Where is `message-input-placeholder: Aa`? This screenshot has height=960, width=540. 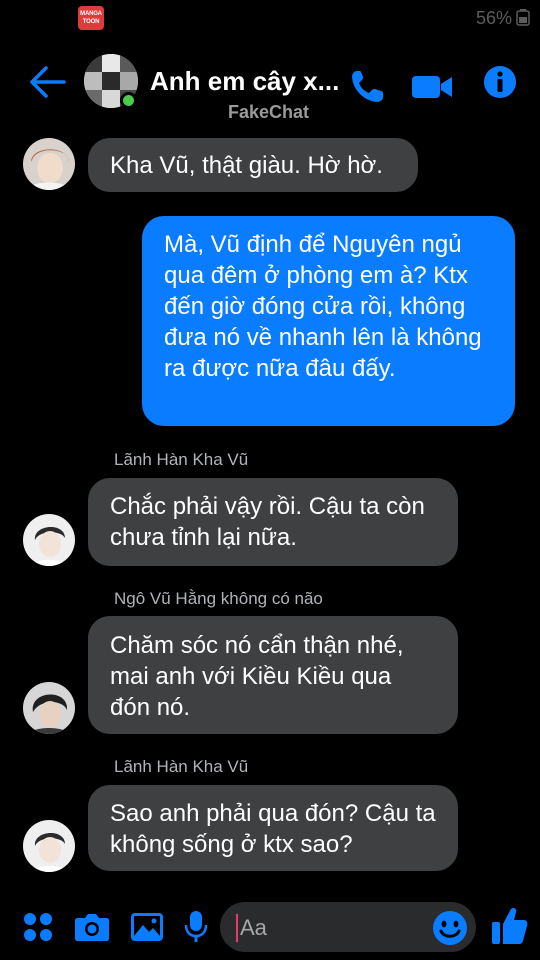
message-input-placeholder: Aa is located at coordinates (253, 927).